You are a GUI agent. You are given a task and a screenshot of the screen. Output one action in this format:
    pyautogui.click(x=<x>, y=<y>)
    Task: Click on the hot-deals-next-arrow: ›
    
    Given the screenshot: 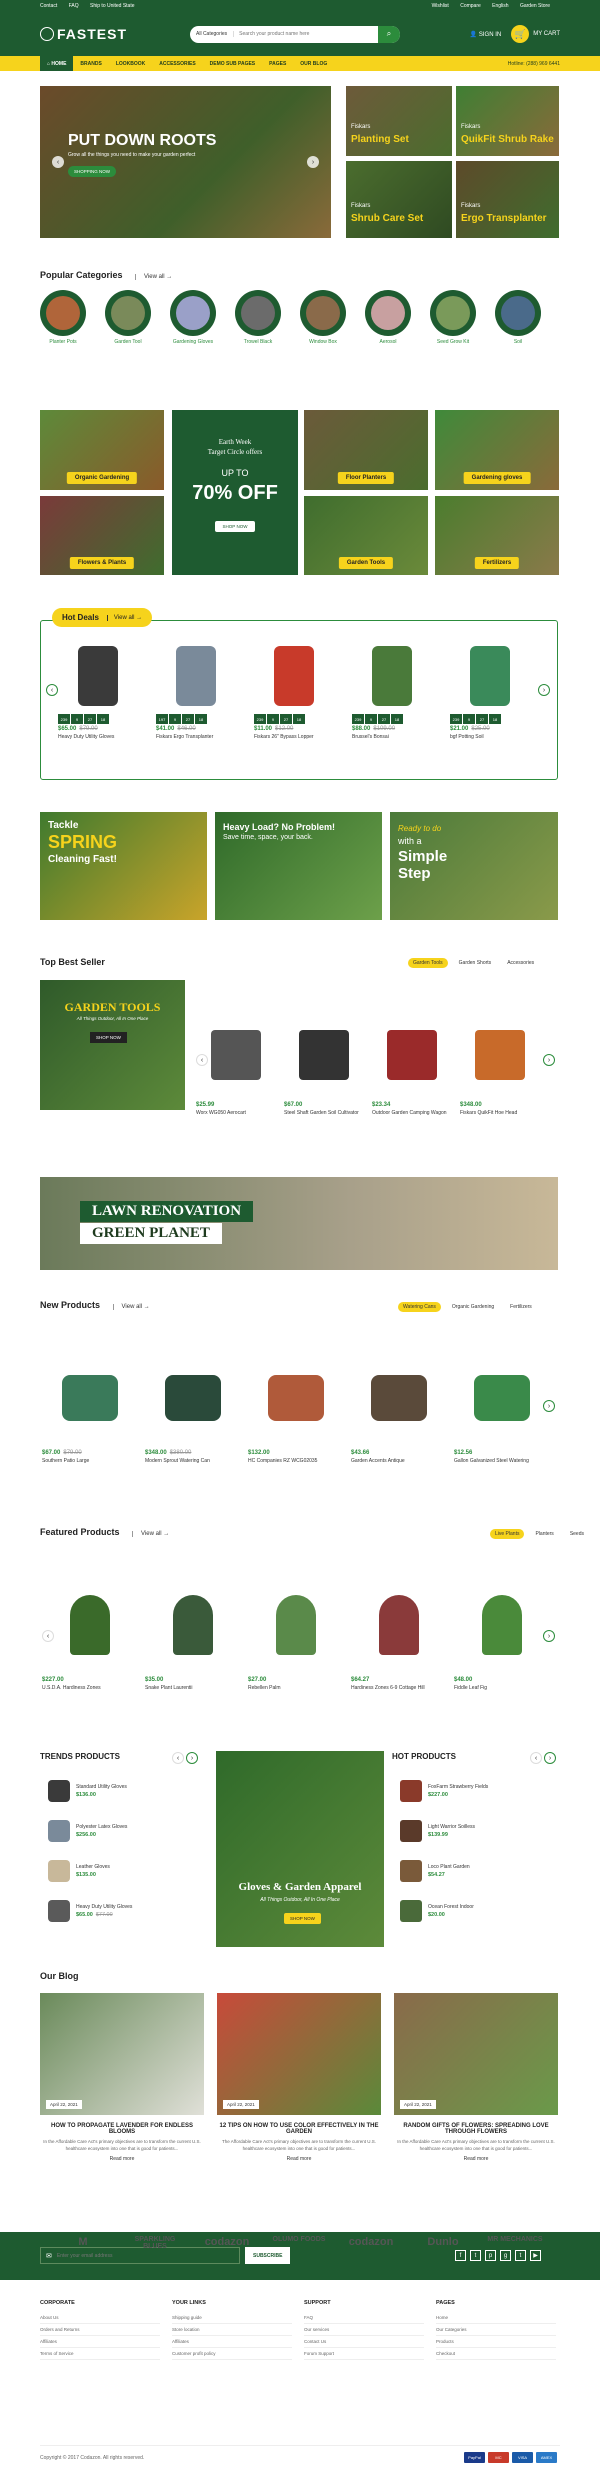 What is the action you would take?
    pyautogui.click(x=544, y=690)
    